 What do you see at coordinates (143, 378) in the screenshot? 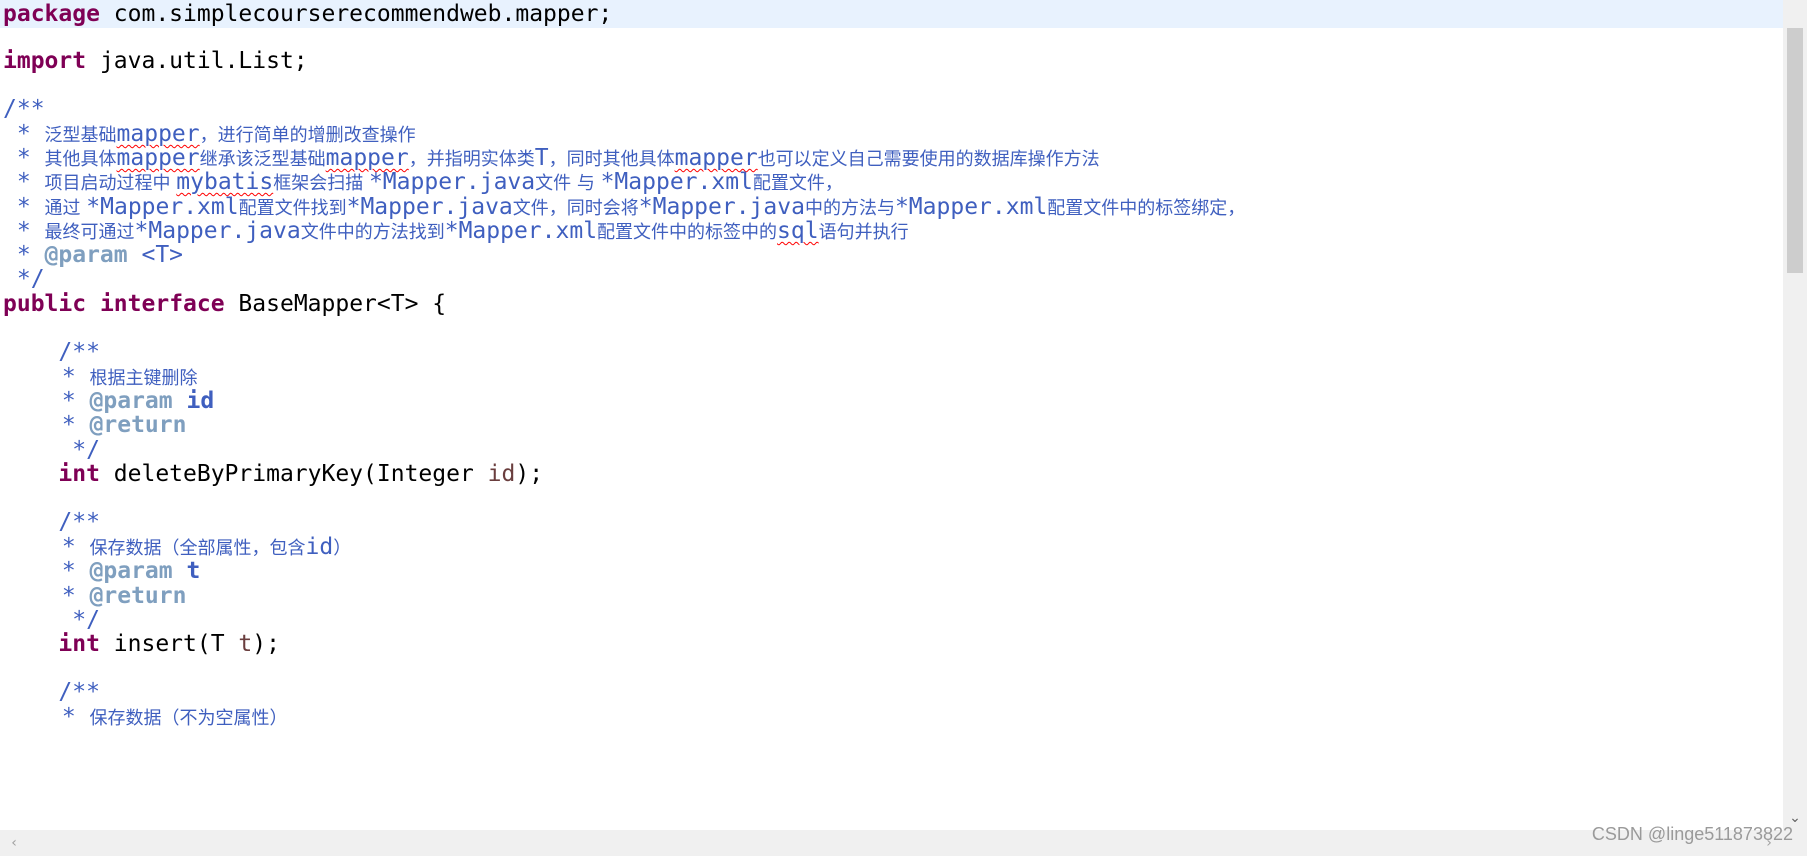
I see `doc-text: 根据主键删除` at bounding box center [143, 378].